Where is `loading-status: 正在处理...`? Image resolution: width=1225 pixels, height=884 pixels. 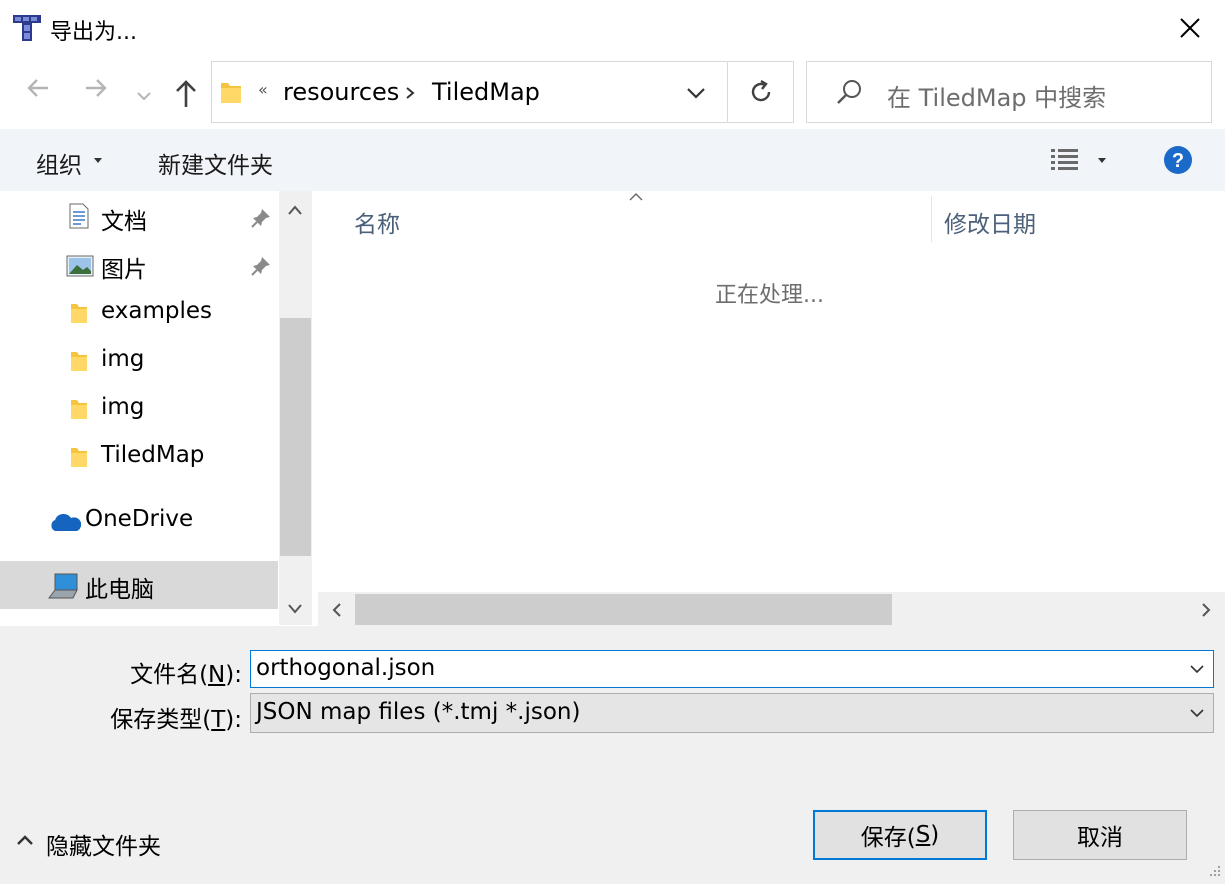 loading-status: 正在处理... is located at coordinates (769, 295).